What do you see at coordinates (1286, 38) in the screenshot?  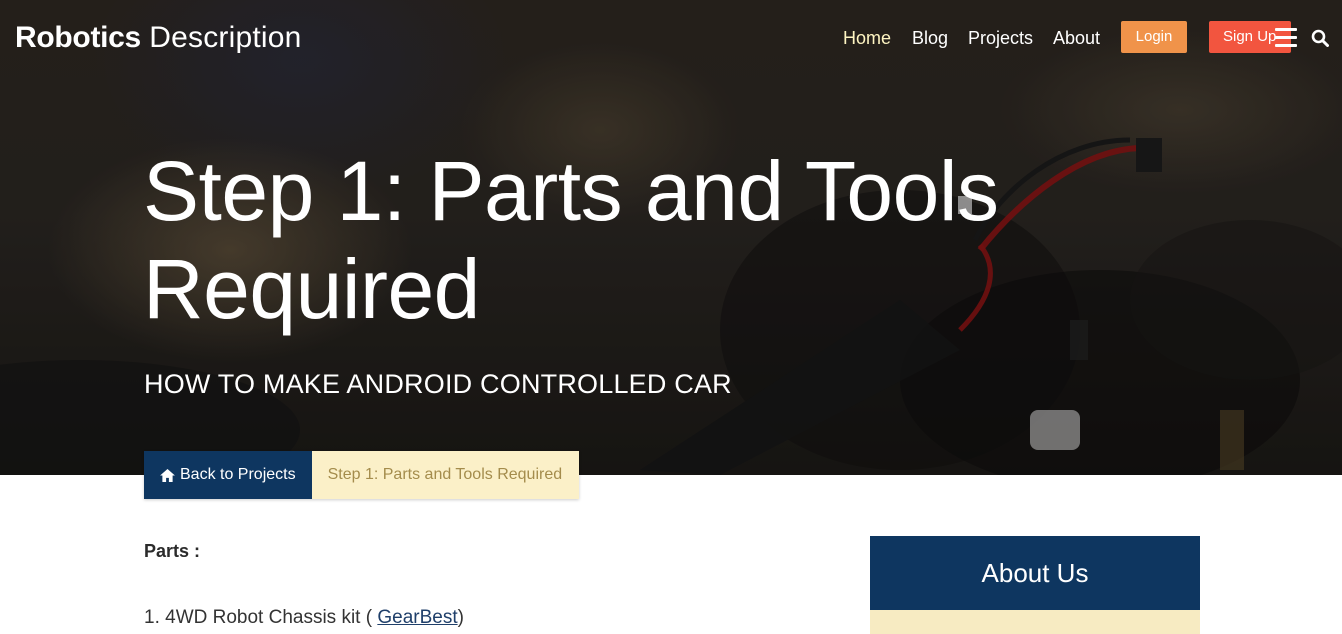 I see `hamburger-menu-icon` at bounding box center [1286, 38].